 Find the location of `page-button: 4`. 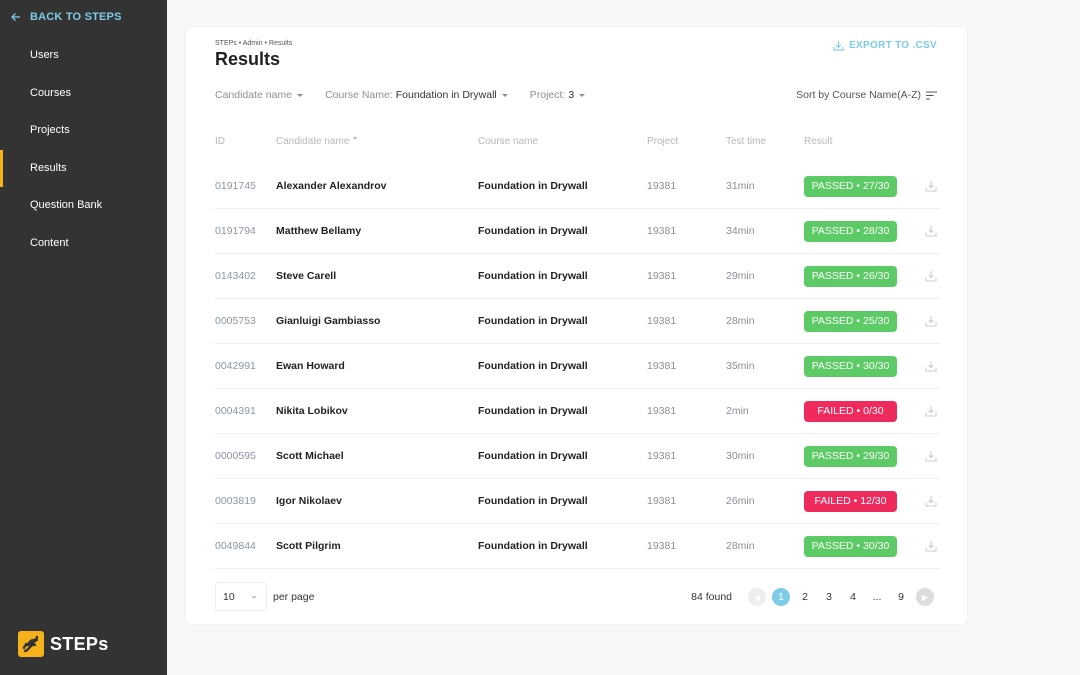

page-button: 4 is located at coordinates (853, 597).